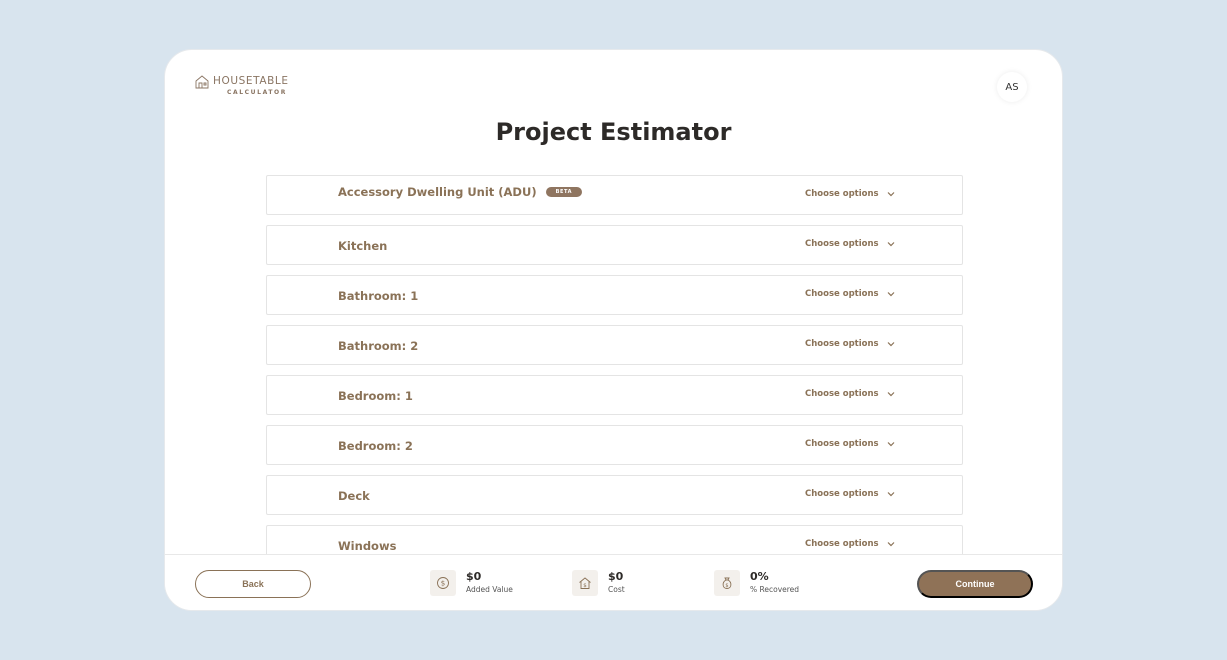 This screenshot has width=1227, height=660. What do you see at coordinates (598, 583) in the screenshot?
I see `stat-cost: $ $0 Cost` at bounding box center [598, 583].